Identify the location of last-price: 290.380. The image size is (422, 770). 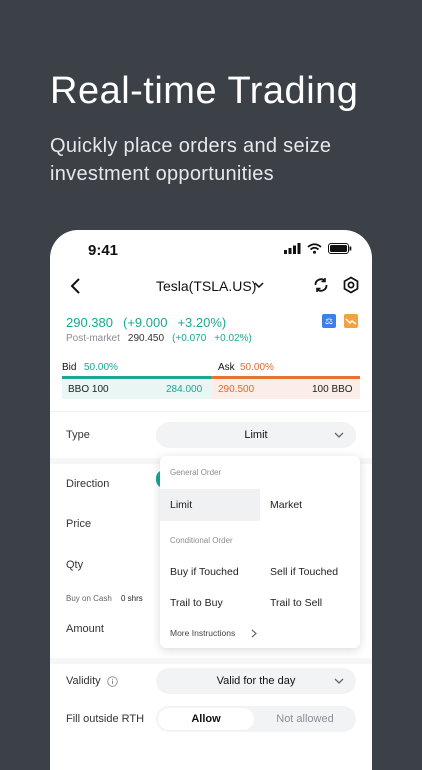
(89, 322).